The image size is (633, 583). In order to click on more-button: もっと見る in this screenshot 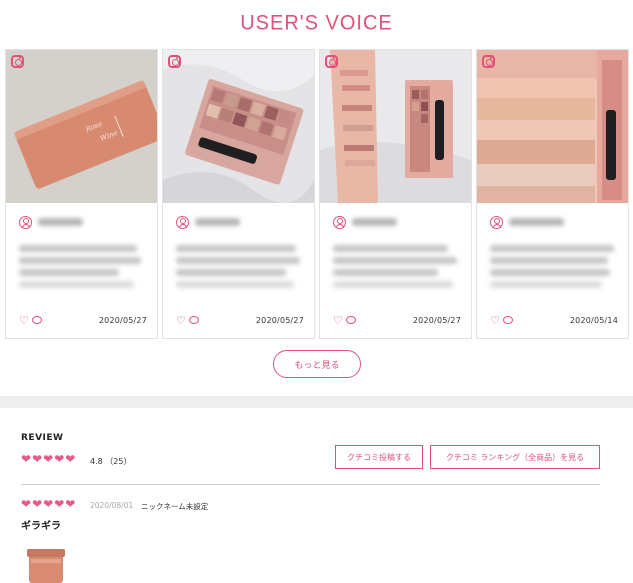, I will do `click(317, 364)`.